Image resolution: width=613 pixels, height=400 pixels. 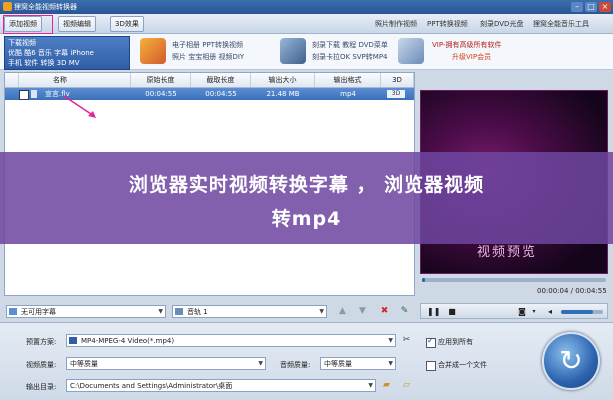 I want to click on volume-fill, so click(x=577, y=312).